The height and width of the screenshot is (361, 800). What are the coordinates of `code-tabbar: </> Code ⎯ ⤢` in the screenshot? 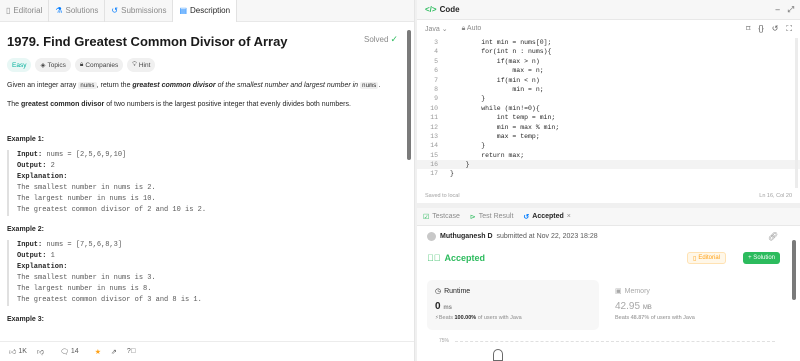 It's located at (608, 10).